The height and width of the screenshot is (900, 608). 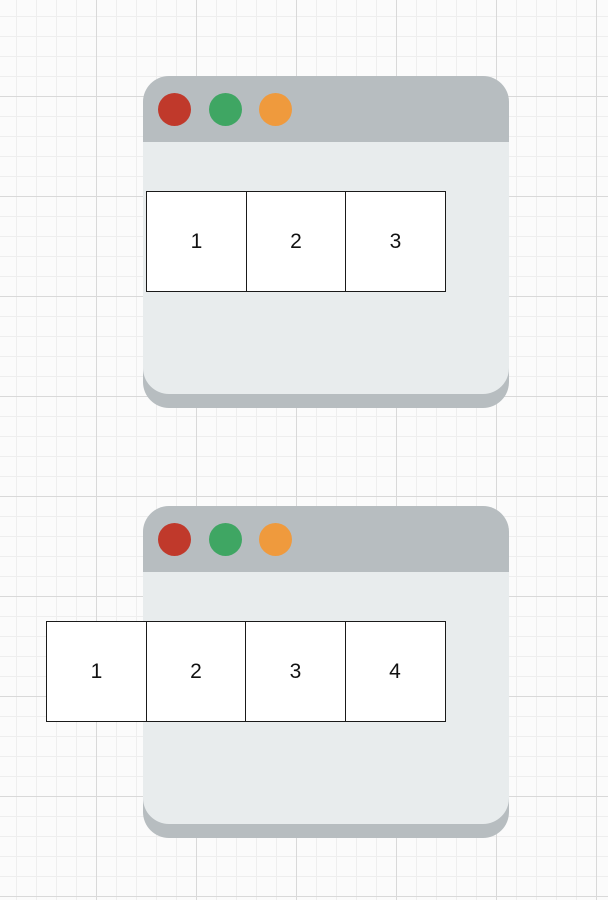 What do you see at coordinates (395, 671) in the screenshot?
I see `cell-4: 4` at bounding box center [395, 671].